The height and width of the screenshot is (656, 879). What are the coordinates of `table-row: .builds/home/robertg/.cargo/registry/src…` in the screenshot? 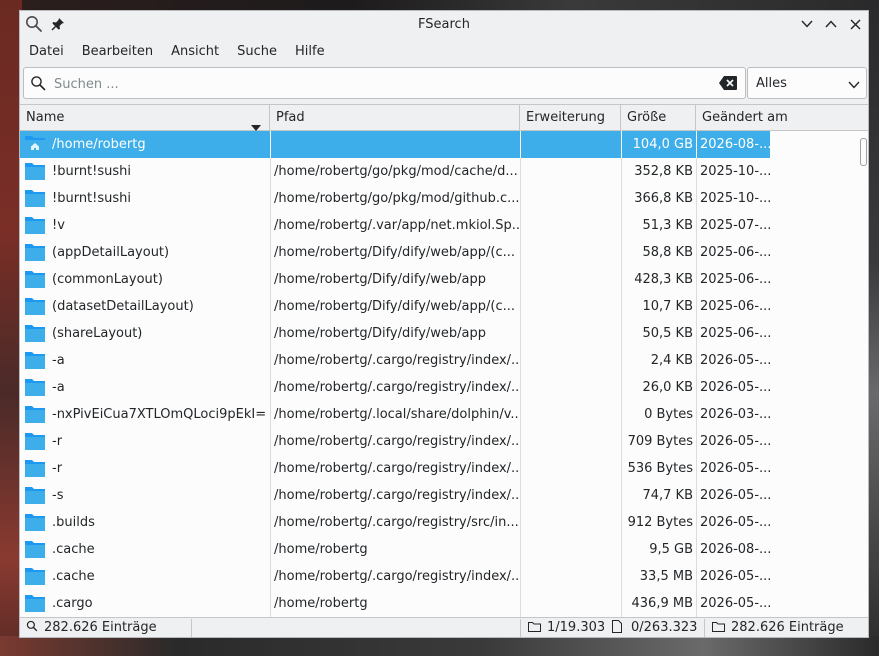 It's located at (395, 522).